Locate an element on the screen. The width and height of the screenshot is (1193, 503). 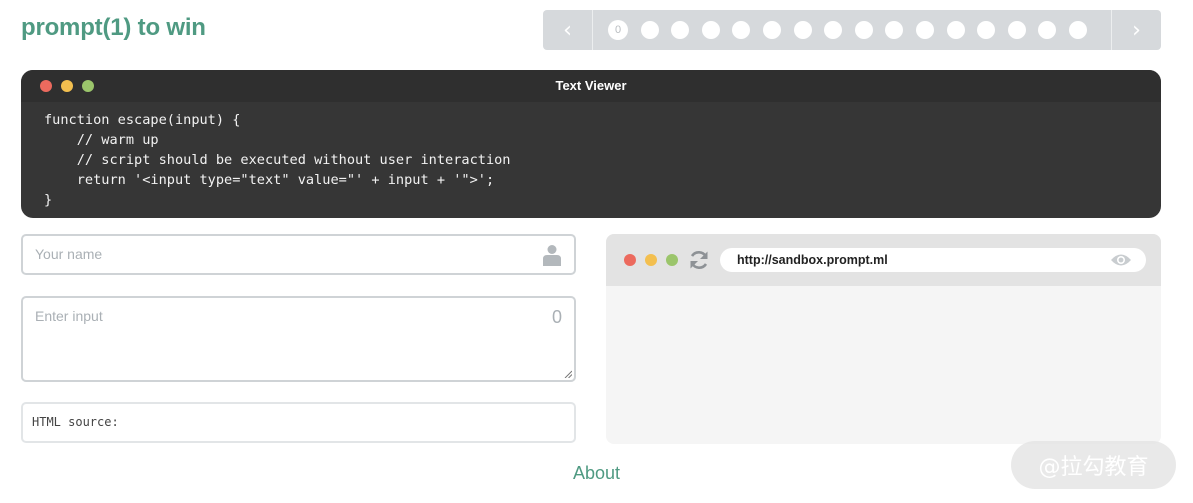
browser-close-icon is located at coordinates (630, 260).